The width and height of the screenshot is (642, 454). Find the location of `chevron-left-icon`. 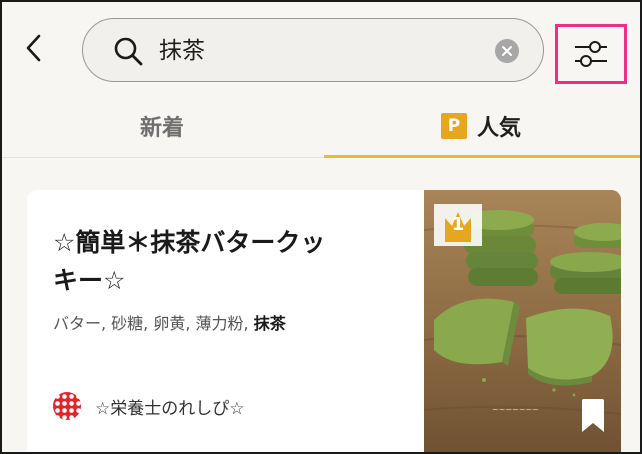

chevron-left-icon is located at coordinates (33, 48).